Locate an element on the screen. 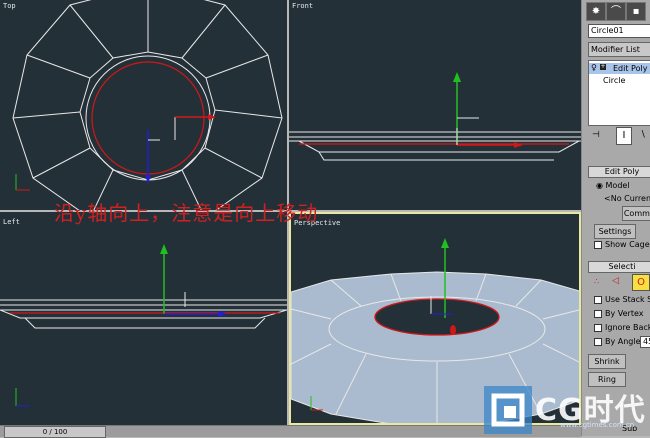  ignore-backfacing-checkbox: Ignore Backf is located at coordinates (622, 327).